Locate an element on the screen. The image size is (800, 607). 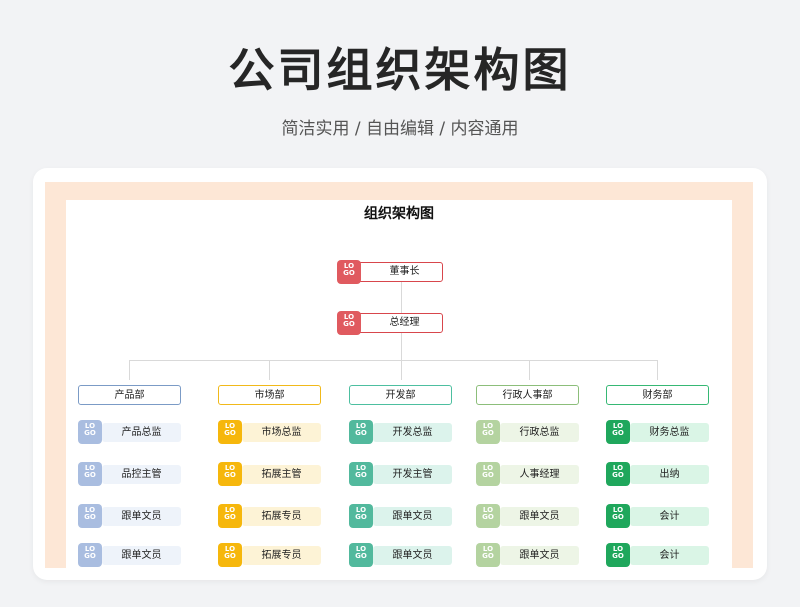
role-pill: 产品总监 is located at coordinates (141, 432).